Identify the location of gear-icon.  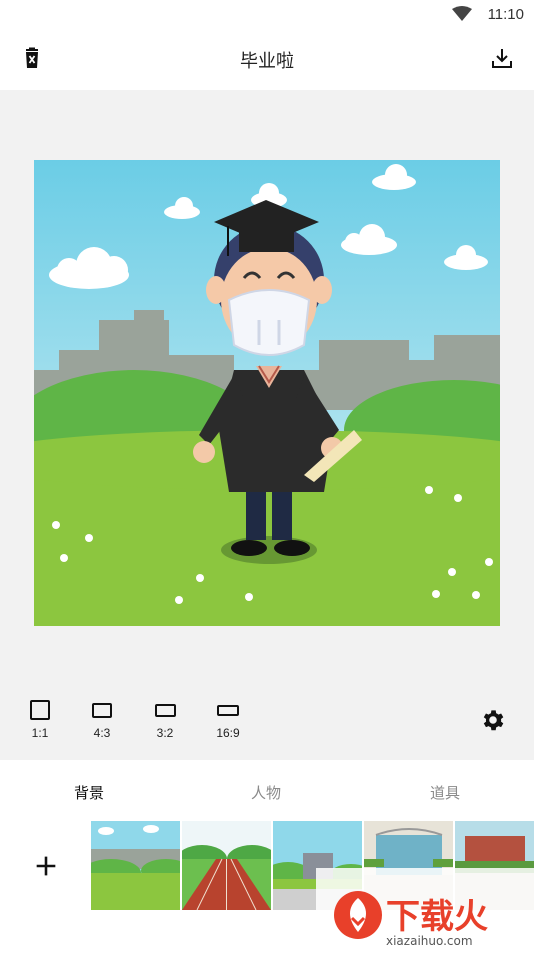
(493, 720).